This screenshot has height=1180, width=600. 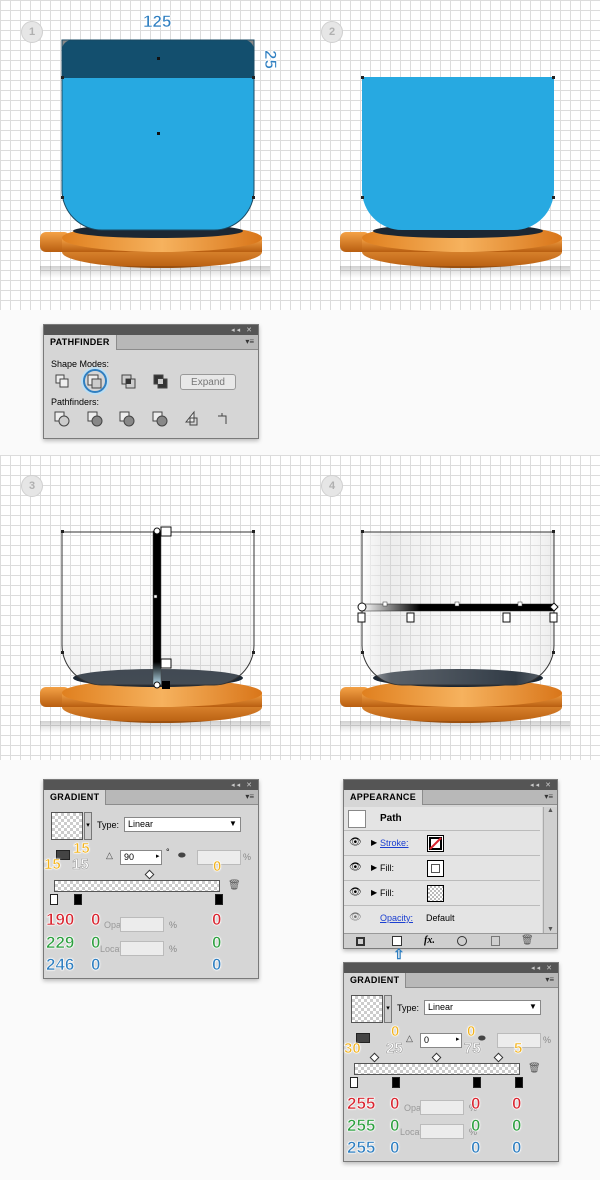 What do you see at coordinates (111, 381) in the screenshot?
I see `shape-mode-icons` at bounding box center [111, 381].